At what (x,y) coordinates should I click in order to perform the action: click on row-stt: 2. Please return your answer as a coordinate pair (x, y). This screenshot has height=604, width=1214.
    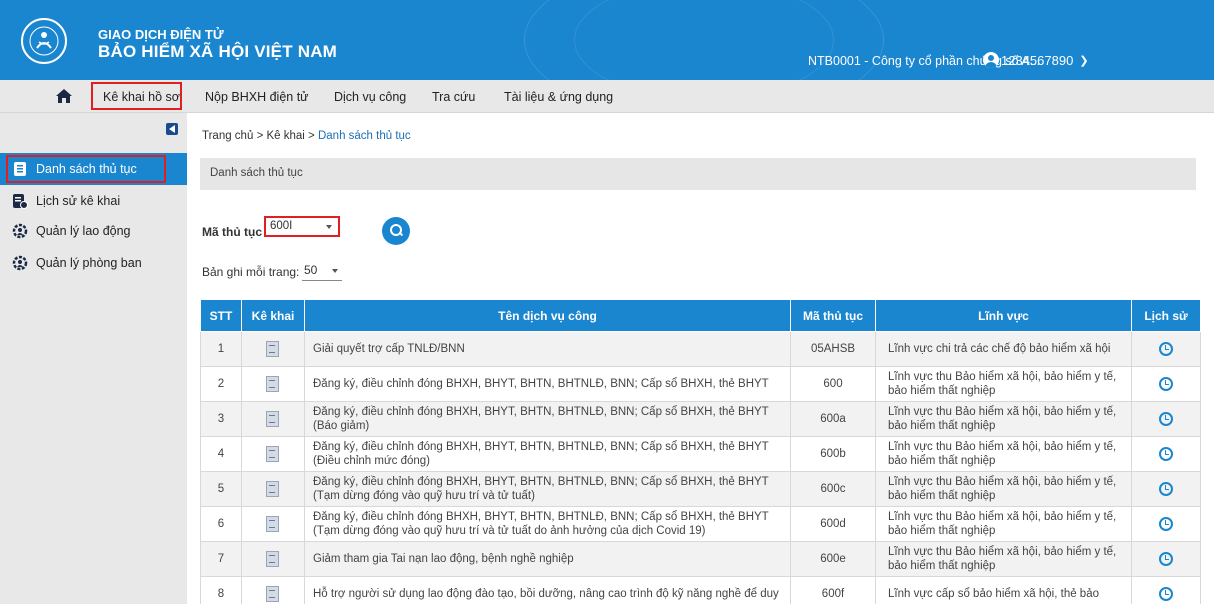
    Looking at the image, I should click on (221, 384).